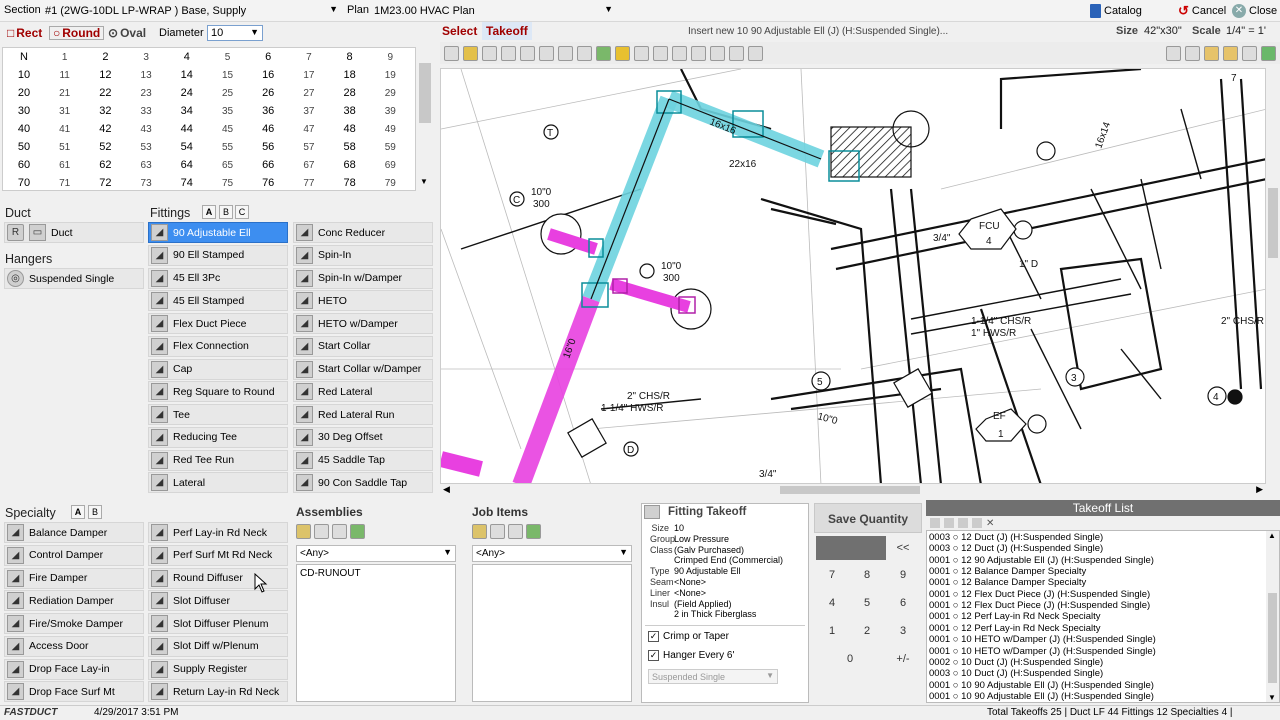 This screenshot has width=1280, height=720. I want to click on size-cell: 56, so click(268, 147).